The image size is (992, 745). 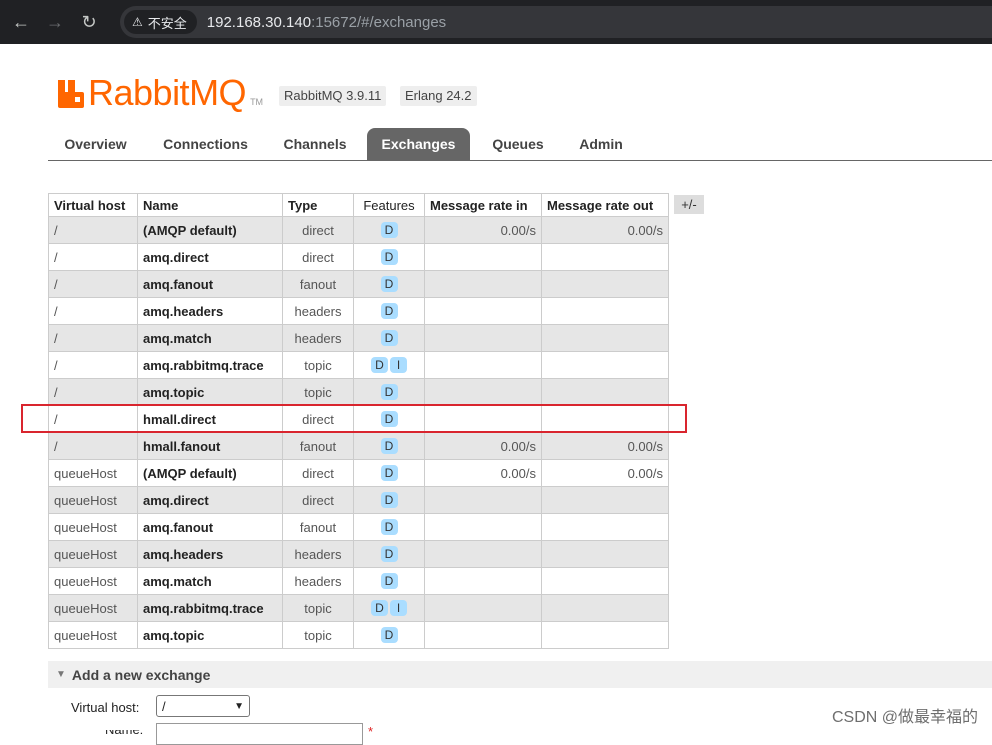 What do you see at coordinates (160, 22) in the screenshot?
I see `security-chip: ⚠ 不安全` at bounding box center [160, 22].